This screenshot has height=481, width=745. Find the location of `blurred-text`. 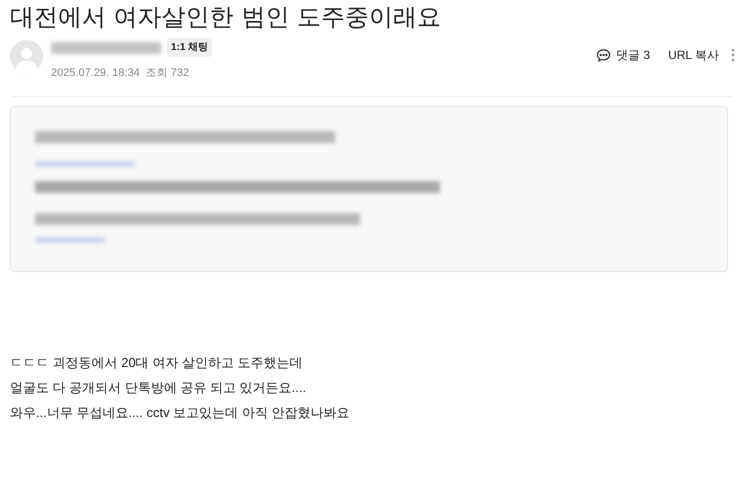

blurred-text is located at coordinates (70, 239).